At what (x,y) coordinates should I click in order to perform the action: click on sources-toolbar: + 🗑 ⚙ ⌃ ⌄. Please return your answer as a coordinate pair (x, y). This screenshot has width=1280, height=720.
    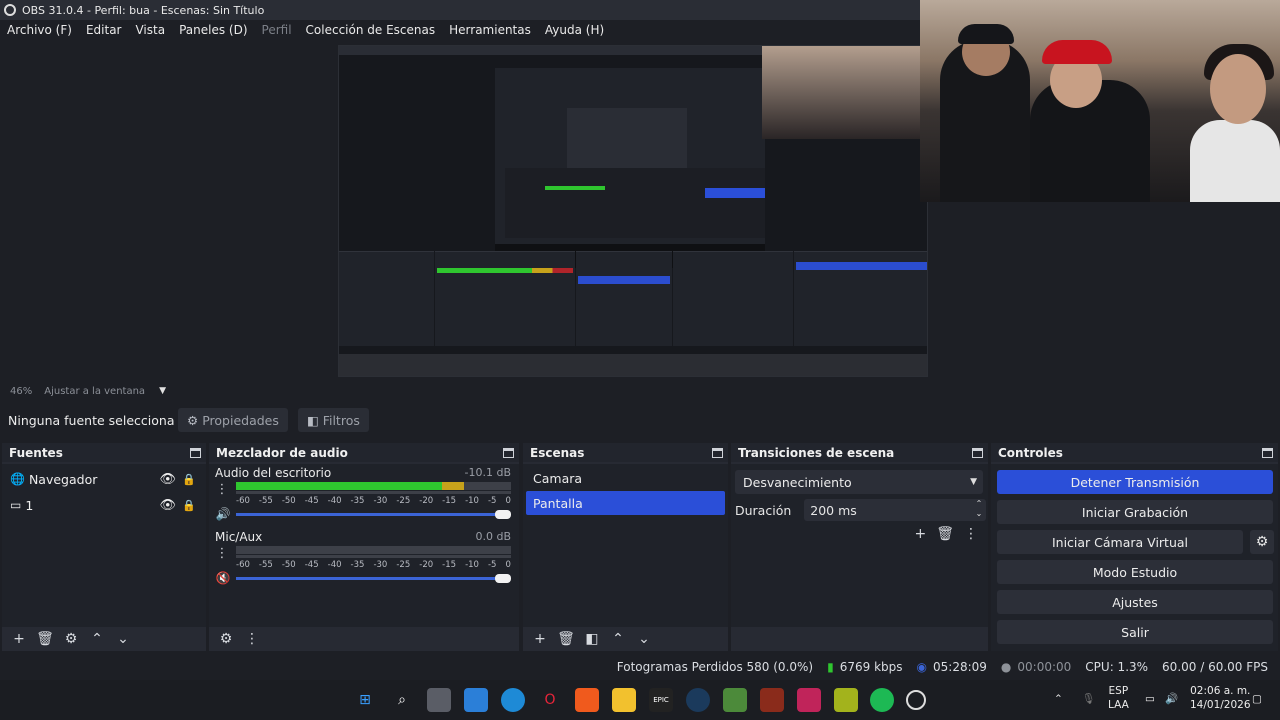
    Looking at the image, I should click on (104, 639).